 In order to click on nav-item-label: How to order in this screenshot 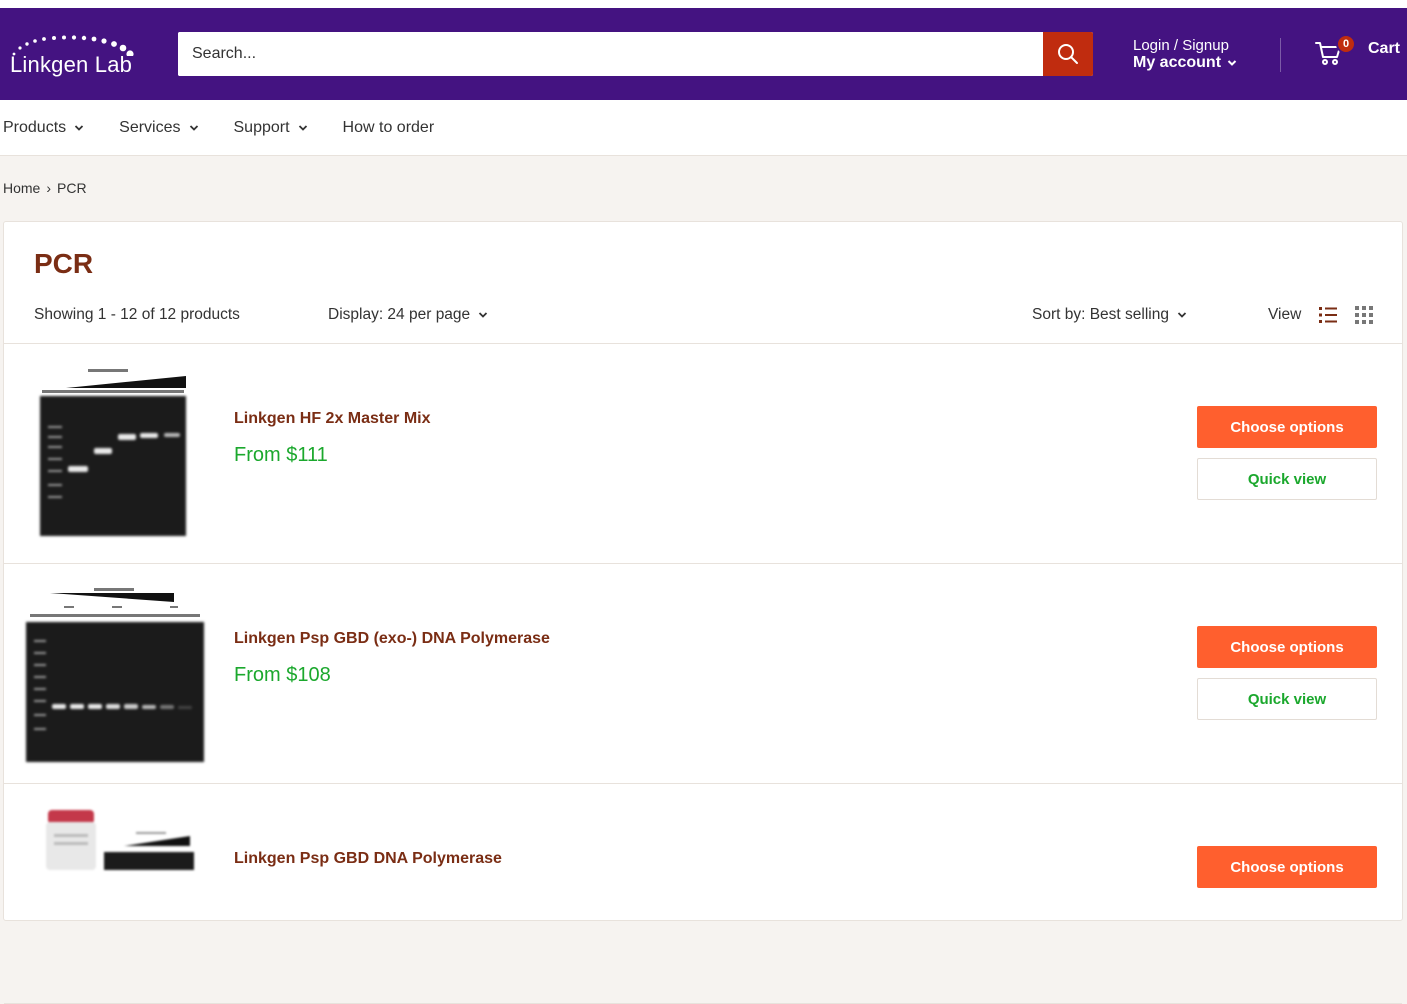, I will do `click(388, 127)`.